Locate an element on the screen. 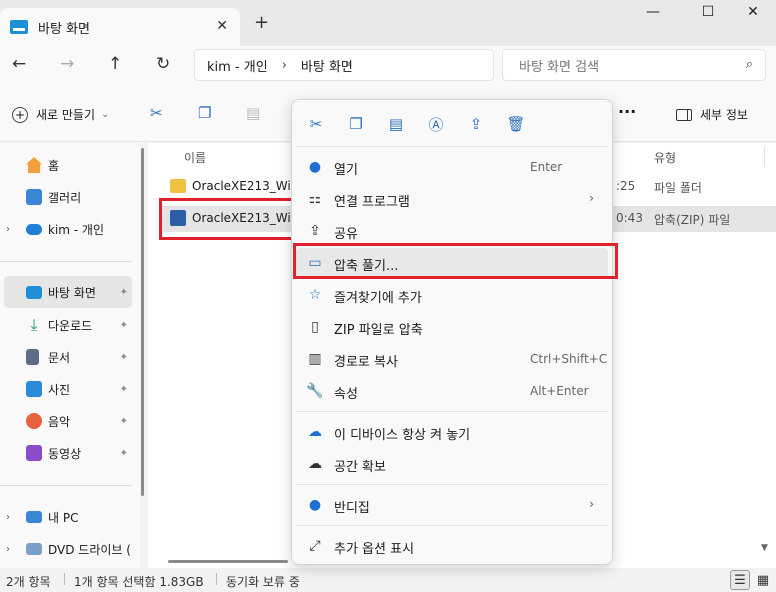 This screenshot has height=592, width=776. tiles-view-icon: ▦ is located at coordinates (763, 580).